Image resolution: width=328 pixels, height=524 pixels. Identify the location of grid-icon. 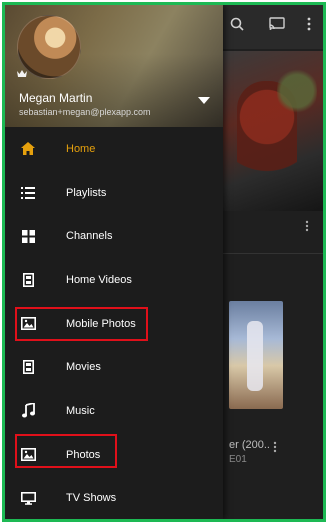
(28, 236).